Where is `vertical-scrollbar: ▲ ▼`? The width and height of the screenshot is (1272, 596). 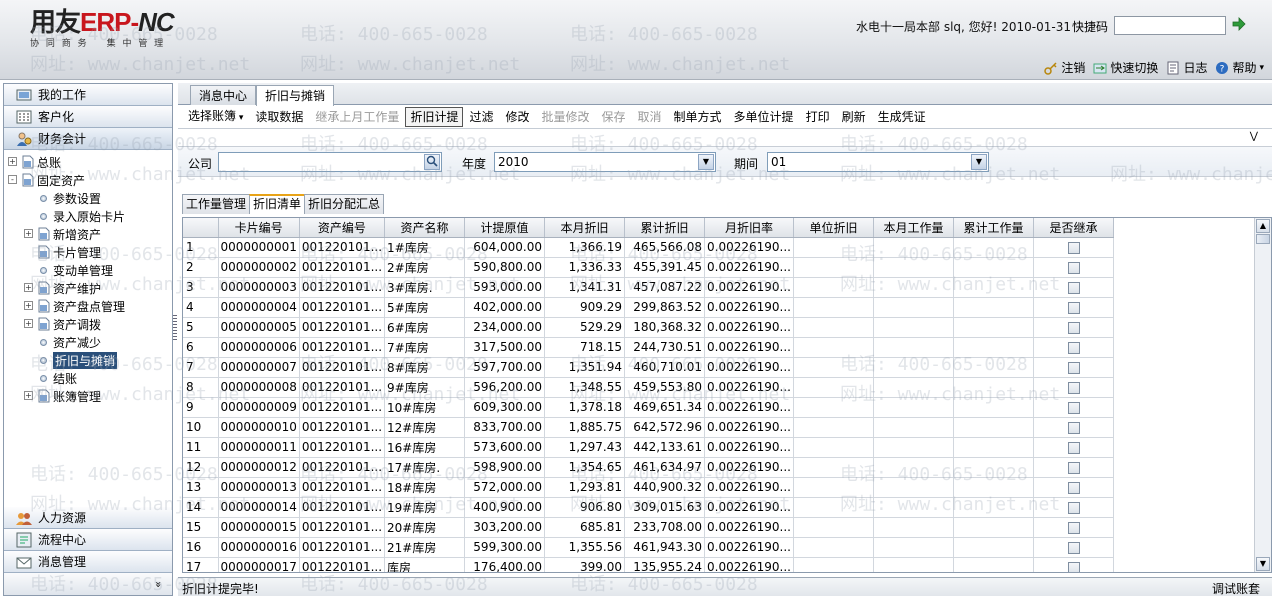 vertical-scrollbar: ▲ ▼ is located at coordinates (1262, 395).